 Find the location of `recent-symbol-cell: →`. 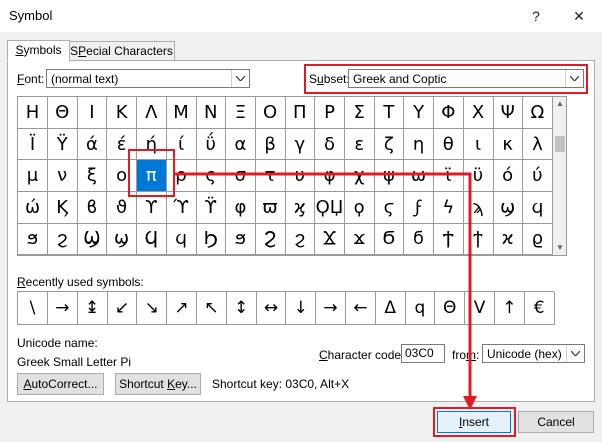

recent-symbol-cell: → is located at coordinates (331, 308).